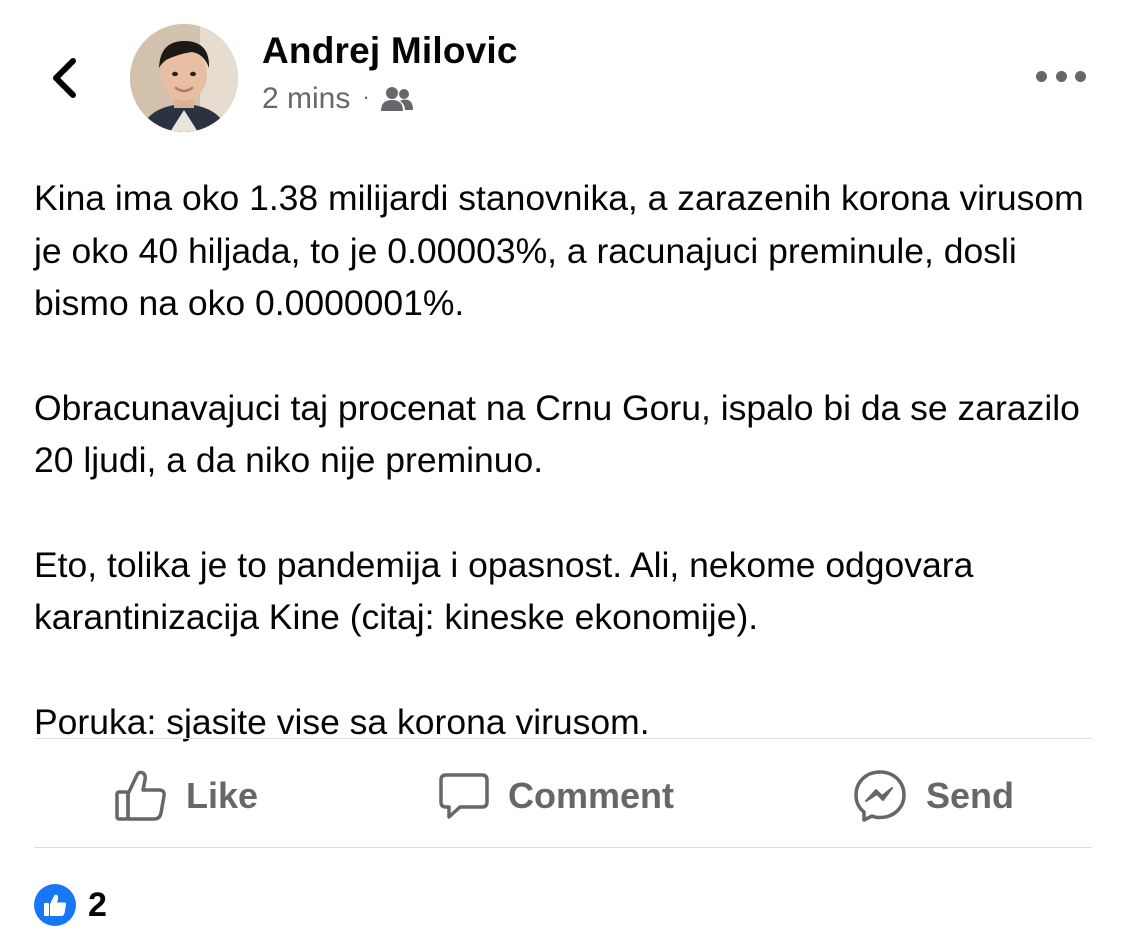 The image size is (1125, 937). I want to click on avatar, so click(184, 78).